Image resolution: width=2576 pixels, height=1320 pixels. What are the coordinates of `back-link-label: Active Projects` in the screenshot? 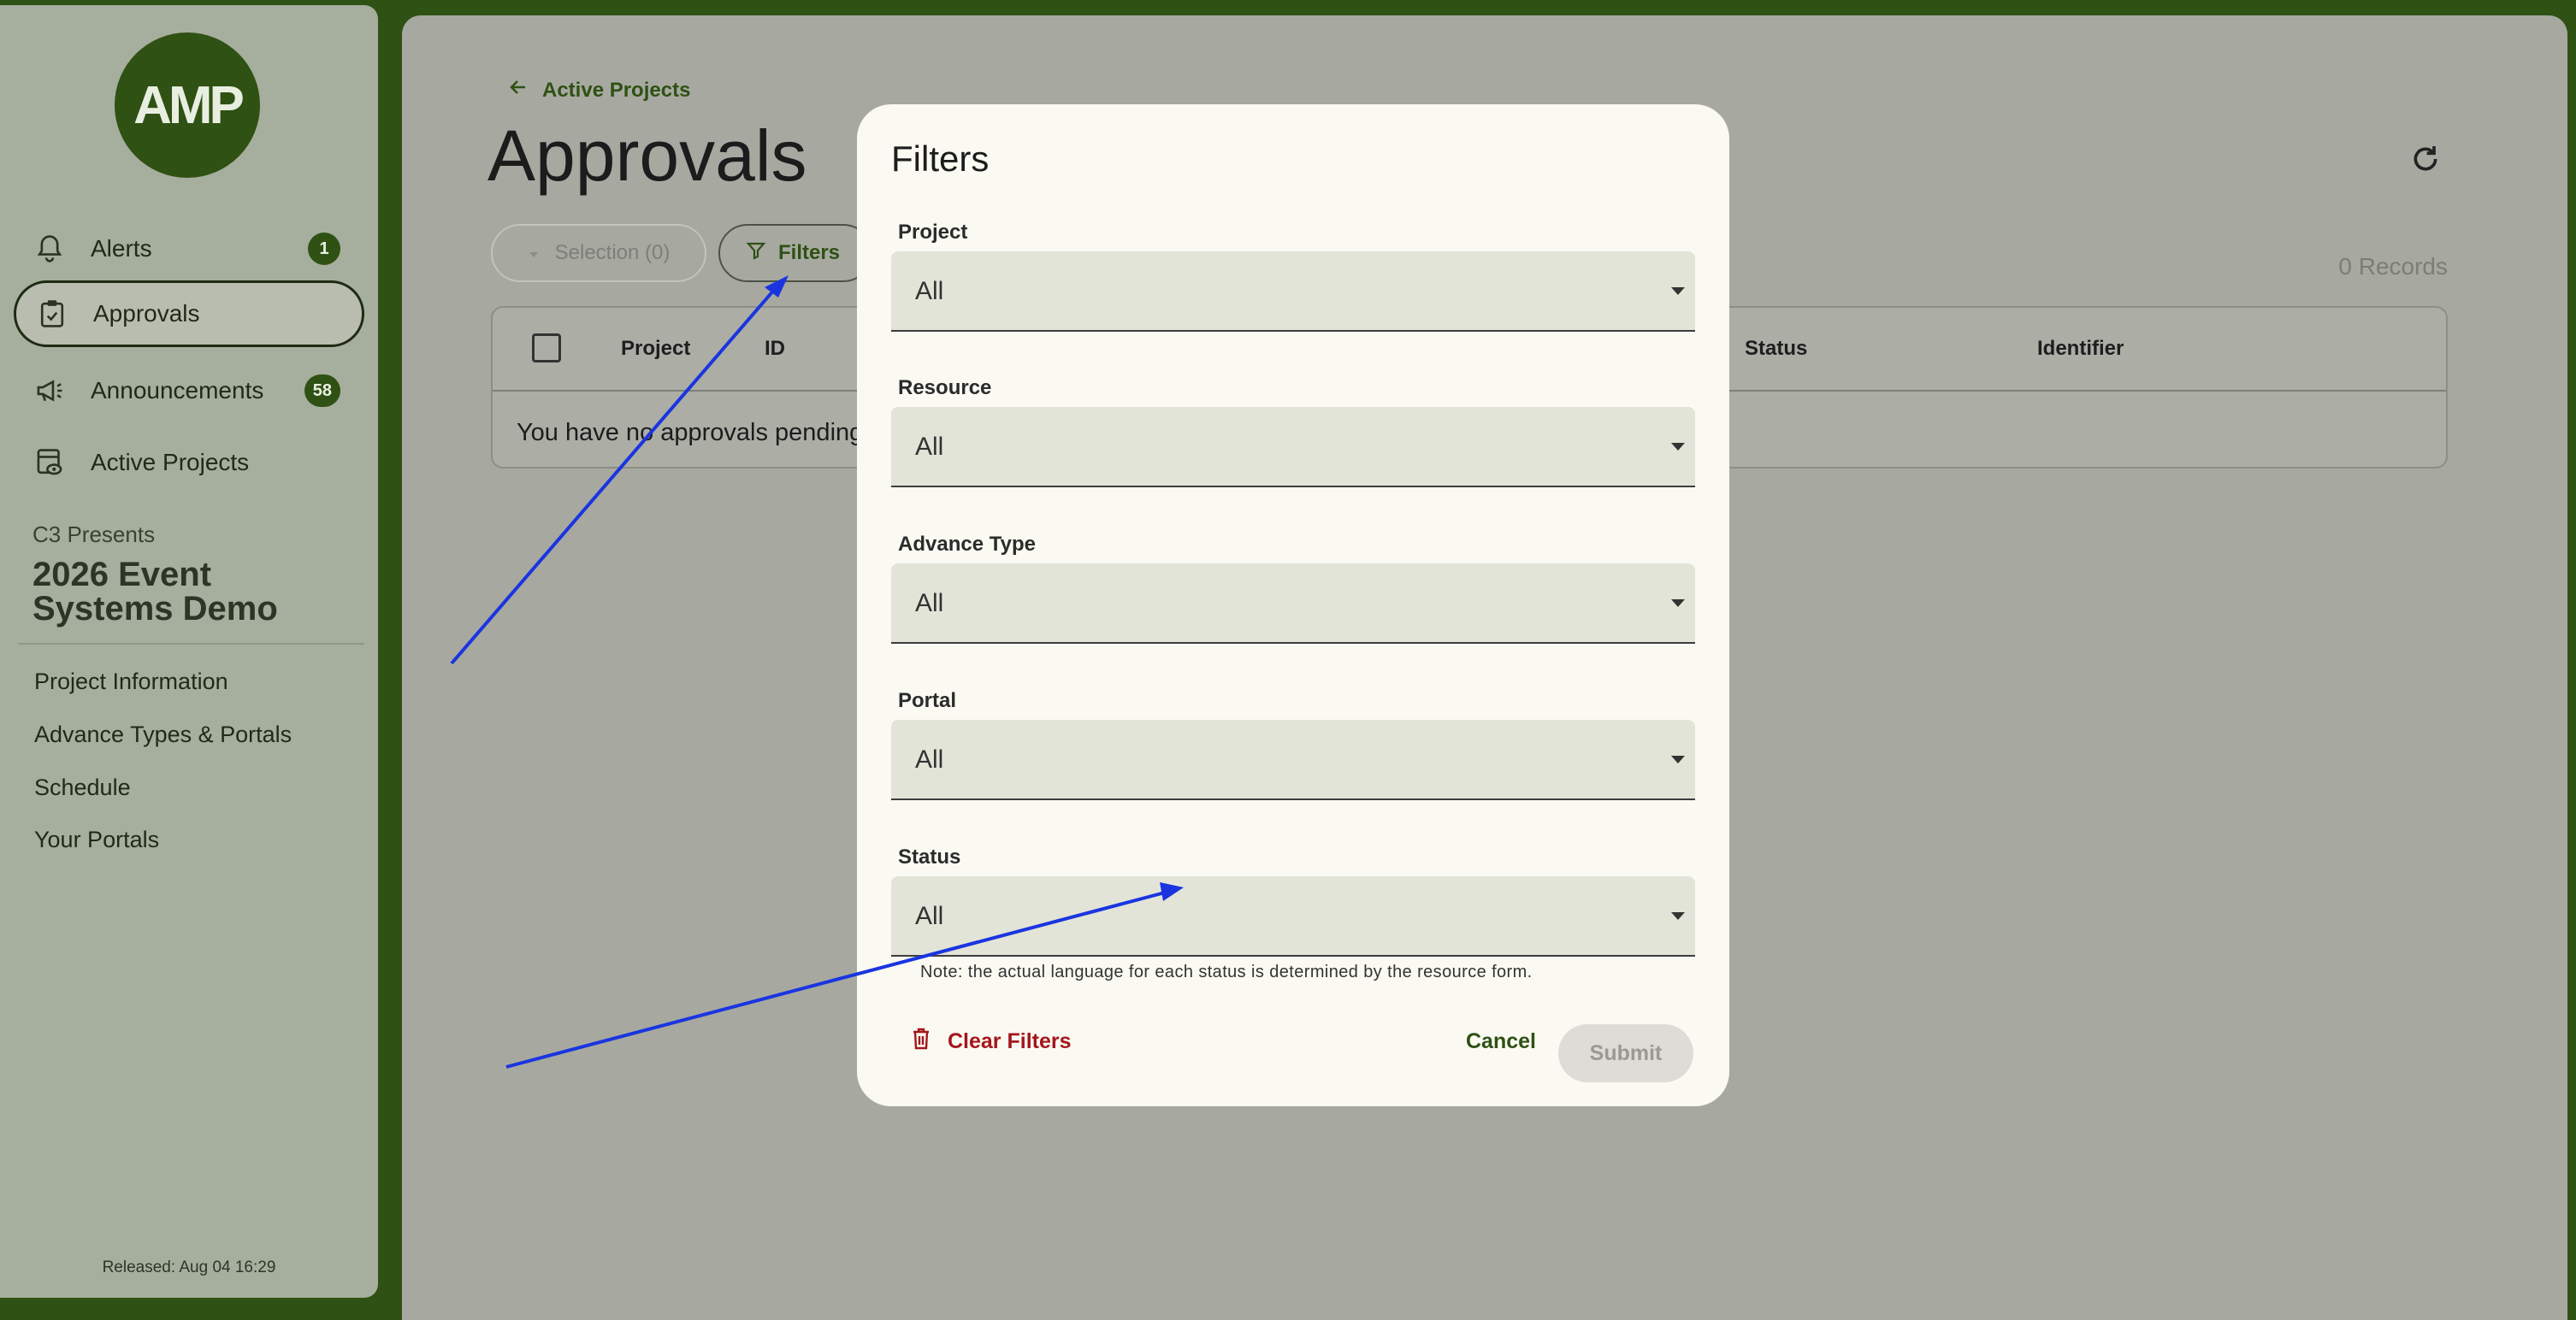 It's located at (616, 90).